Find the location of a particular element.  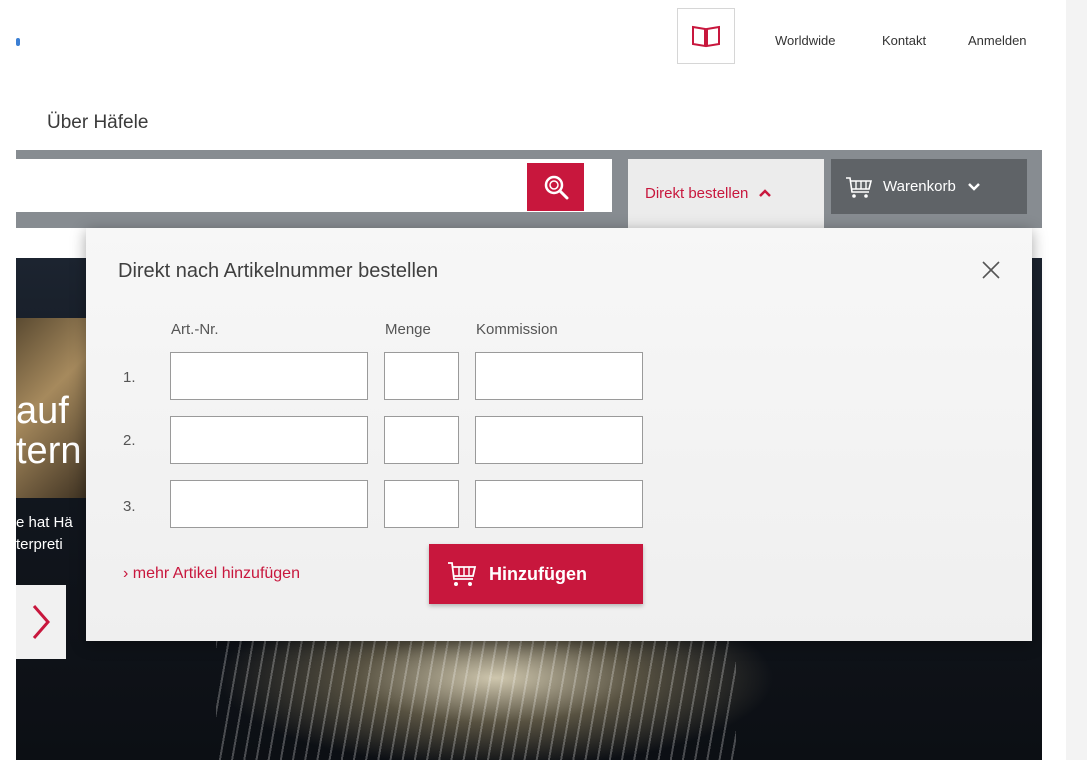

tab-warenkorb: Warenkorb is located at coordinates (929, 186).